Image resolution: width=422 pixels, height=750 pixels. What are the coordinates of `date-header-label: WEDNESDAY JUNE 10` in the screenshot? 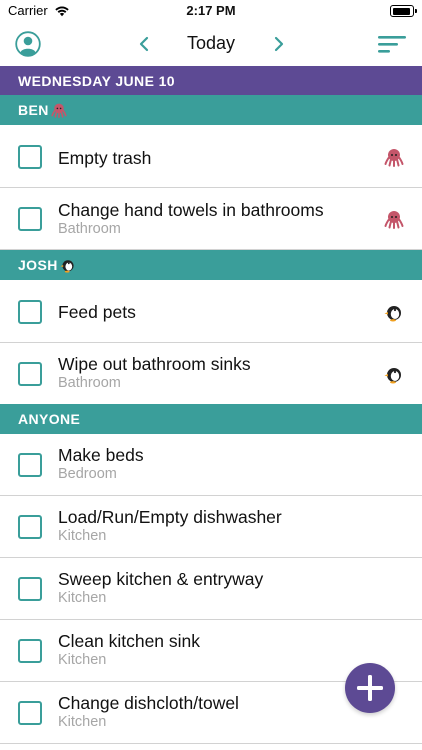 It's located at (96, 80).